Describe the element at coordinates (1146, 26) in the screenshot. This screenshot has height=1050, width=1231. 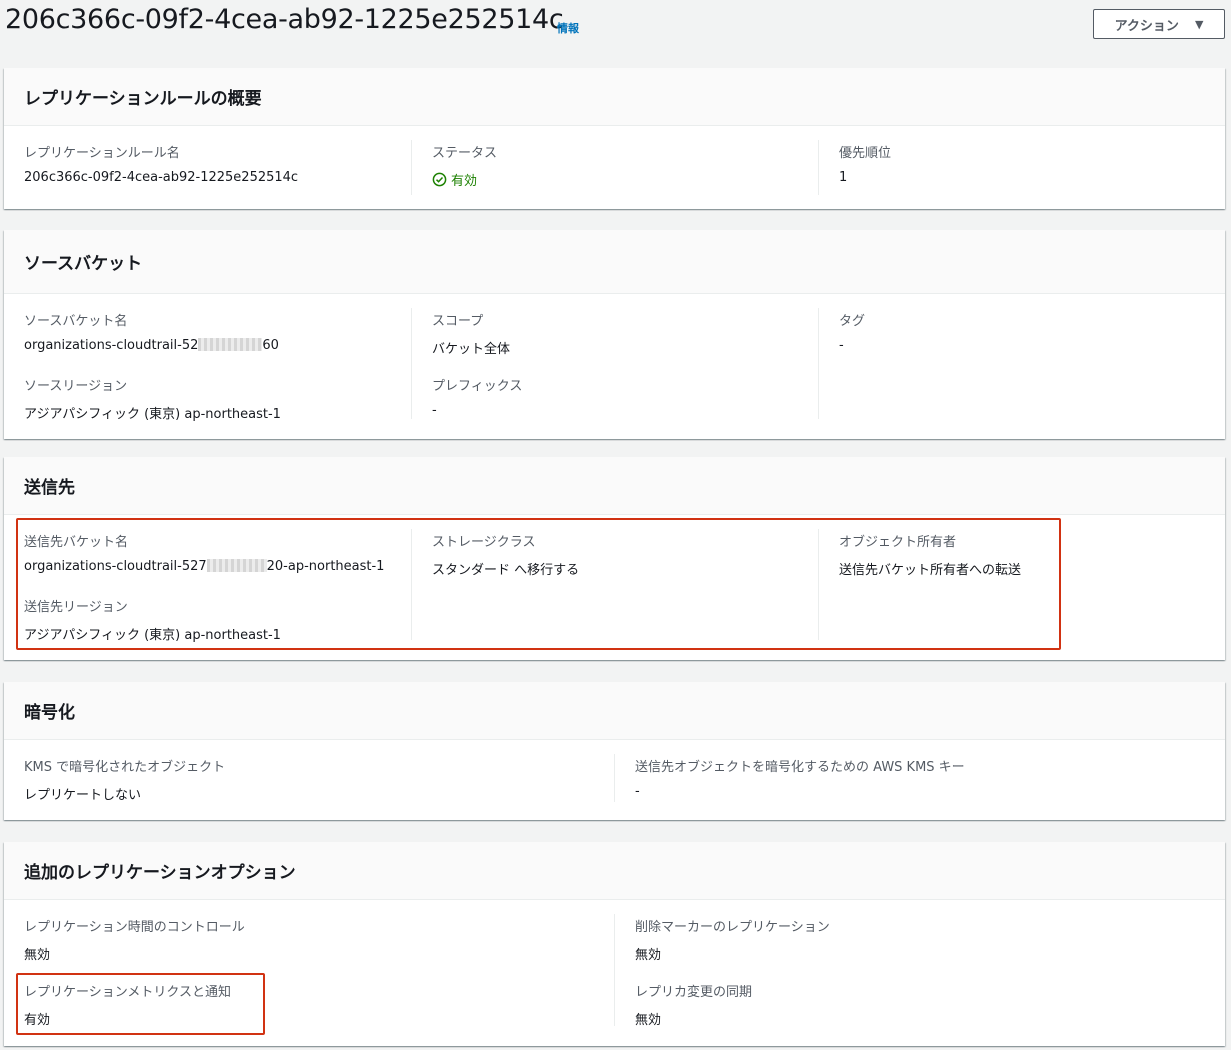
I see `actions-button-label: アクション` at that location.